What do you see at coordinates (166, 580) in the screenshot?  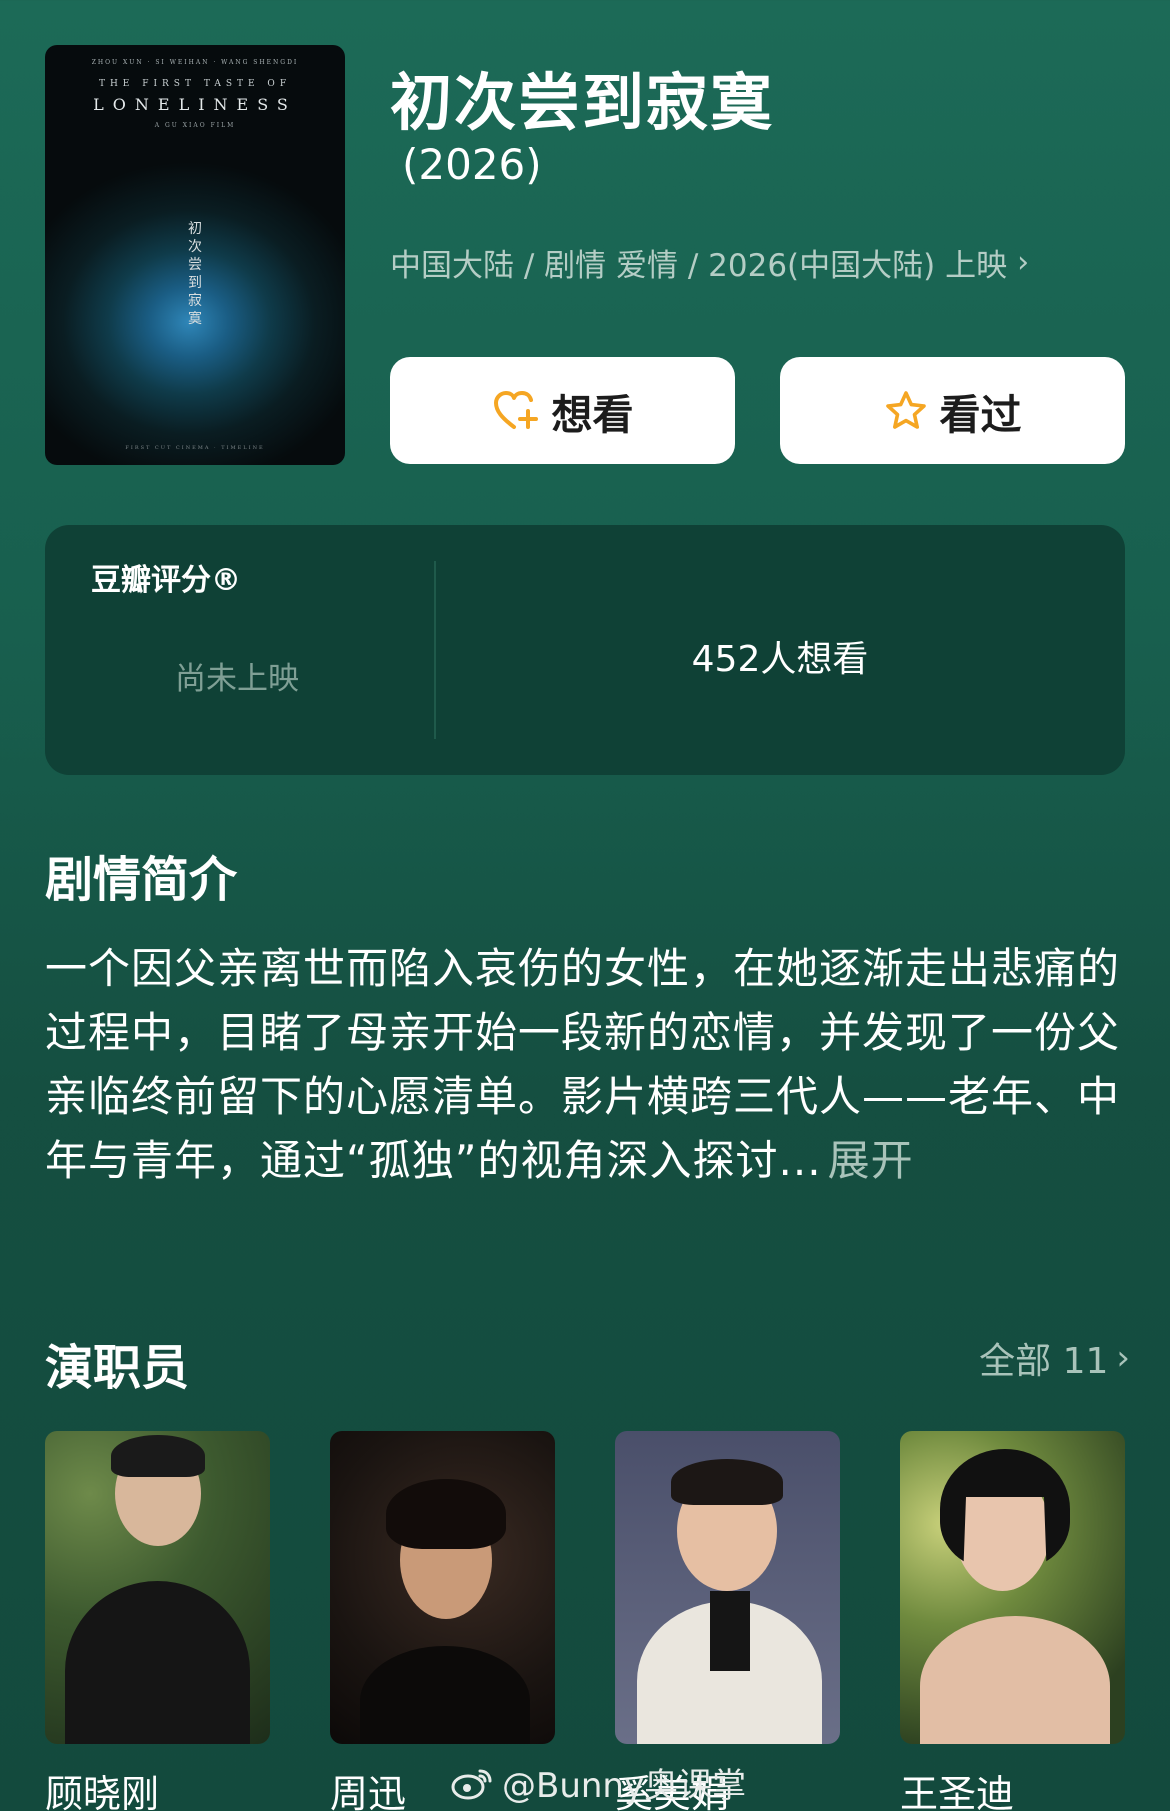 I see `douban-rating-label: 豆瓣评分®` at bounding box center [166, 580].